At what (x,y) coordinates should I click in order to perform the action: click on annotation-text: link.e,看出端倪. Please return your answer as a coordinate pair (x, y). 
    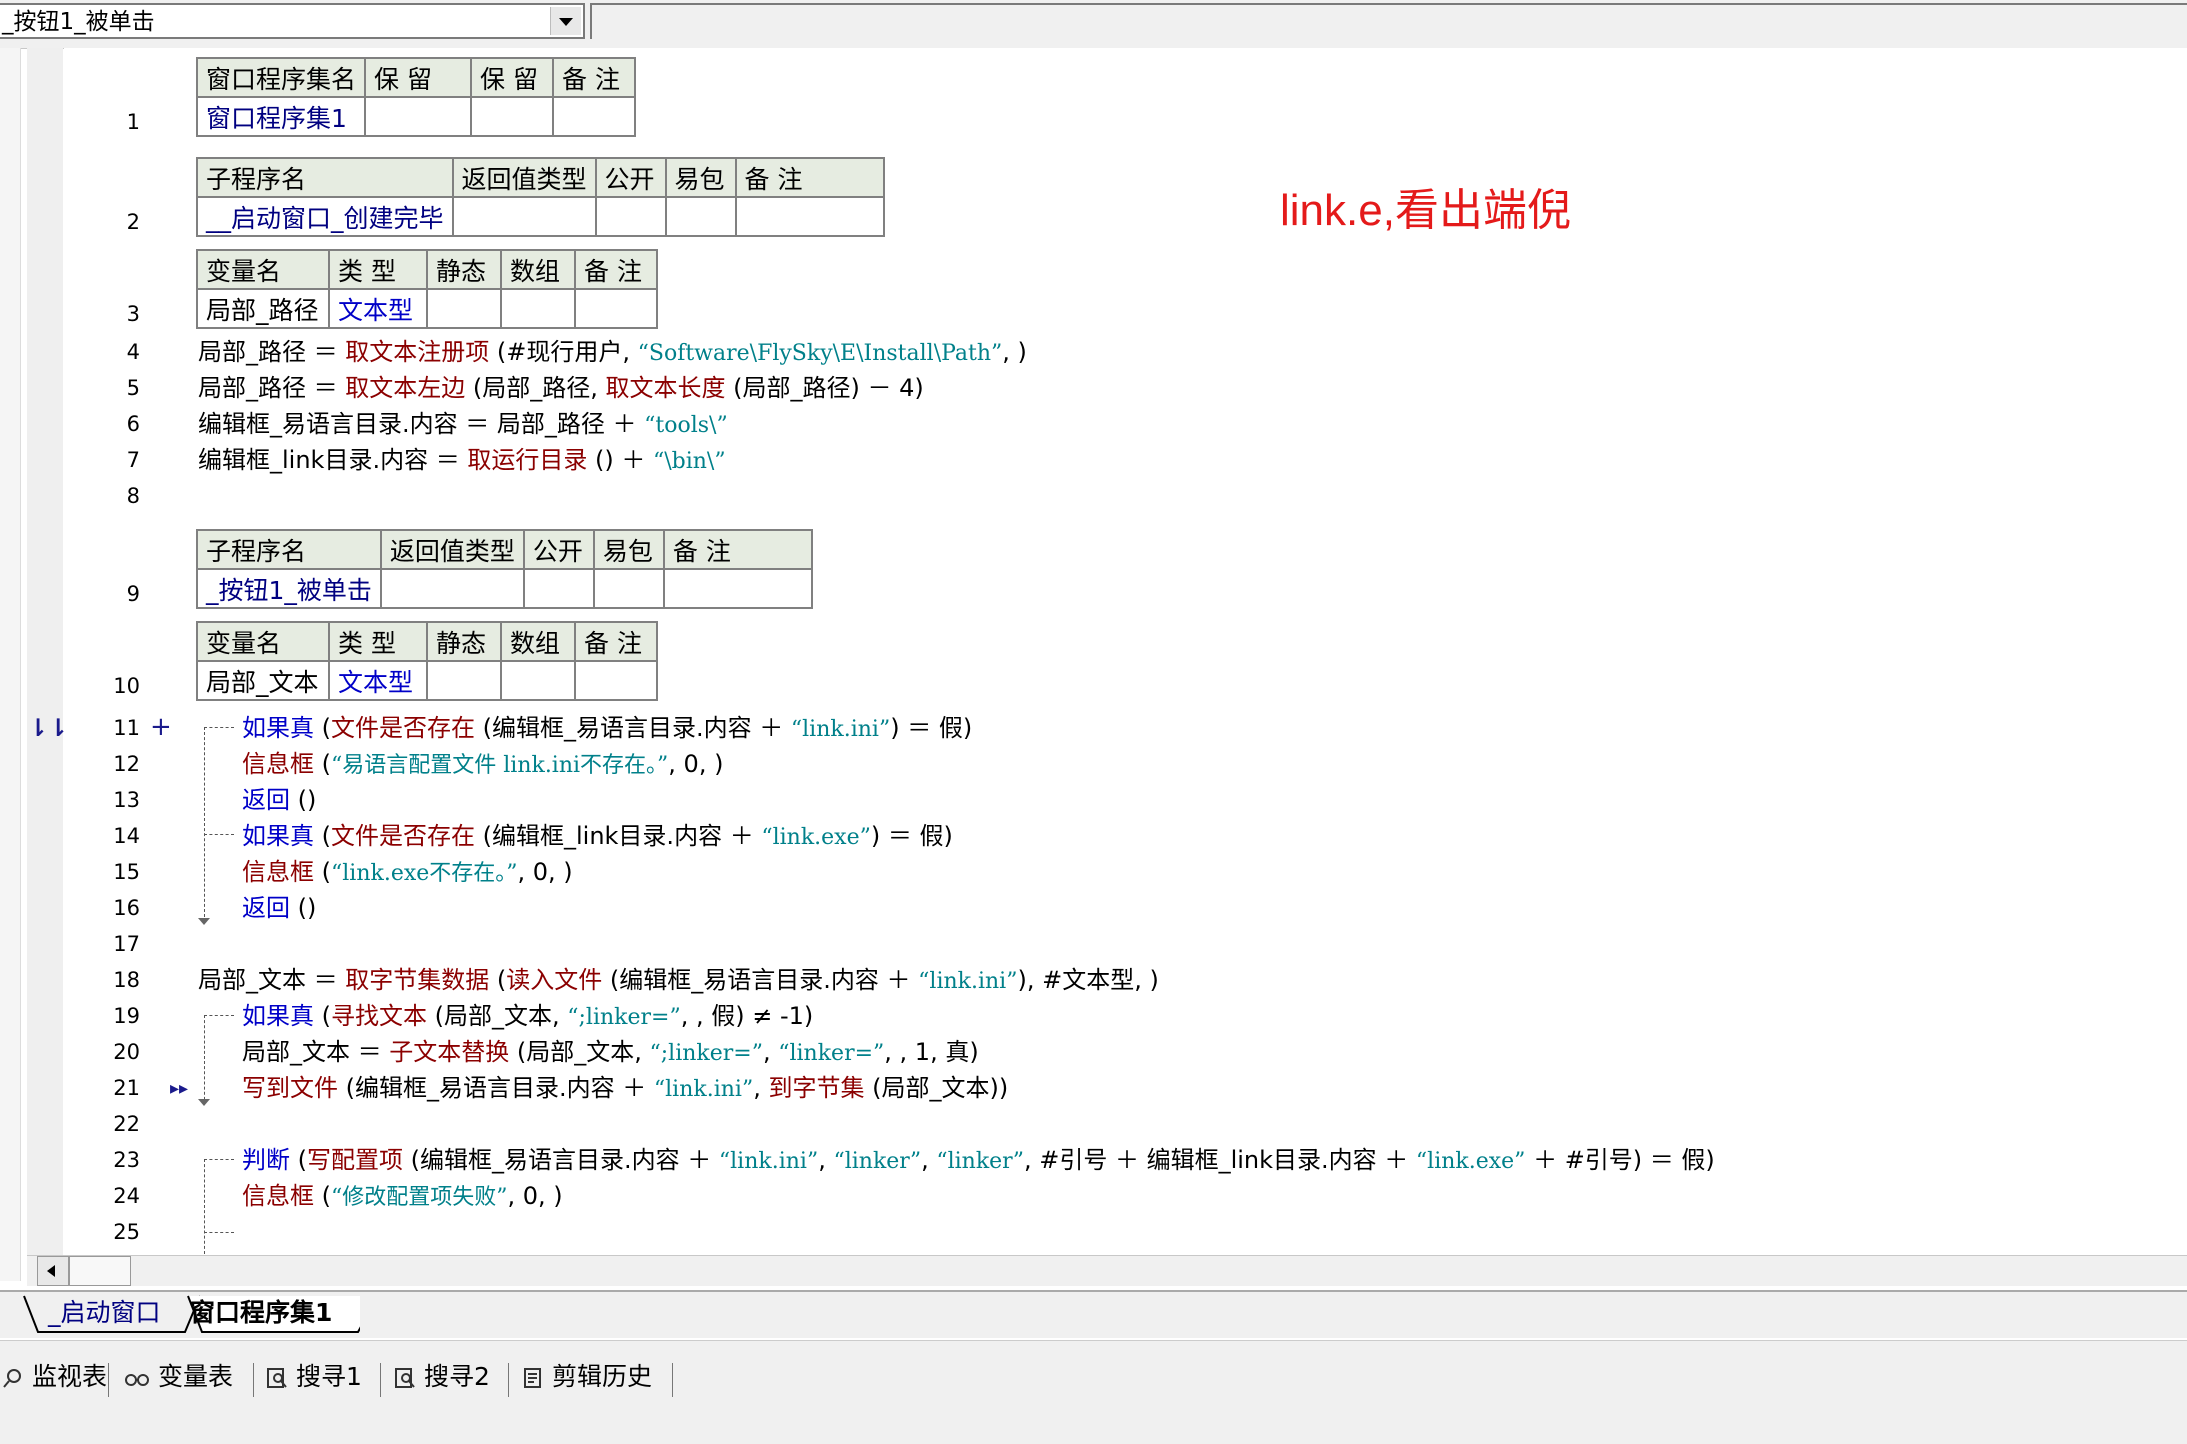
    Looking at the image, I should click on (1425, 210).